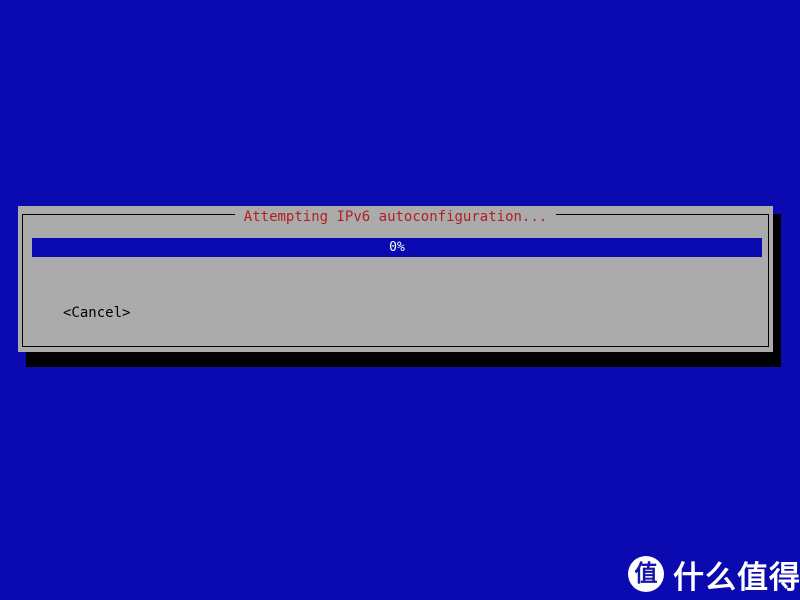 The width and height of the screenshot is (800, 600). Describe the element at coordinates (96, 313) in the screenshot. I see `cancel-button: <Cancel>` at that location.